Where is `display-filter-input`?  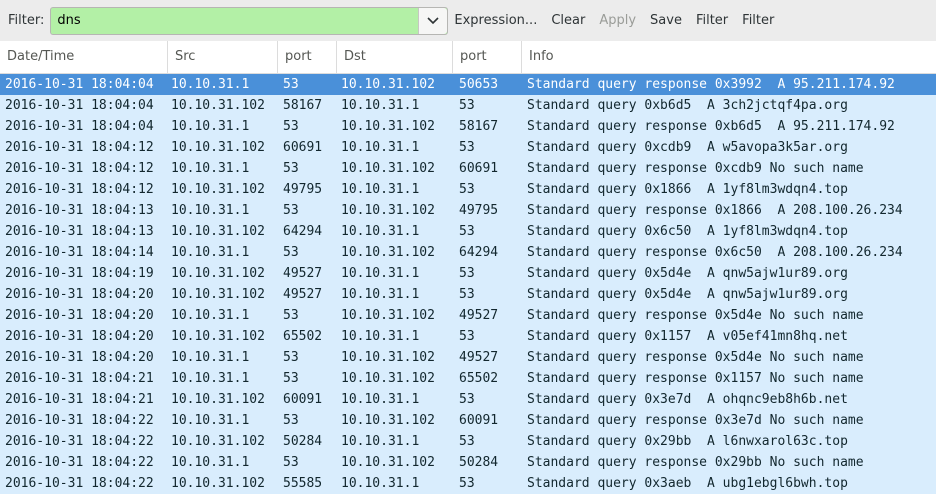
display-filter-input is located at coordinates (235, 20).